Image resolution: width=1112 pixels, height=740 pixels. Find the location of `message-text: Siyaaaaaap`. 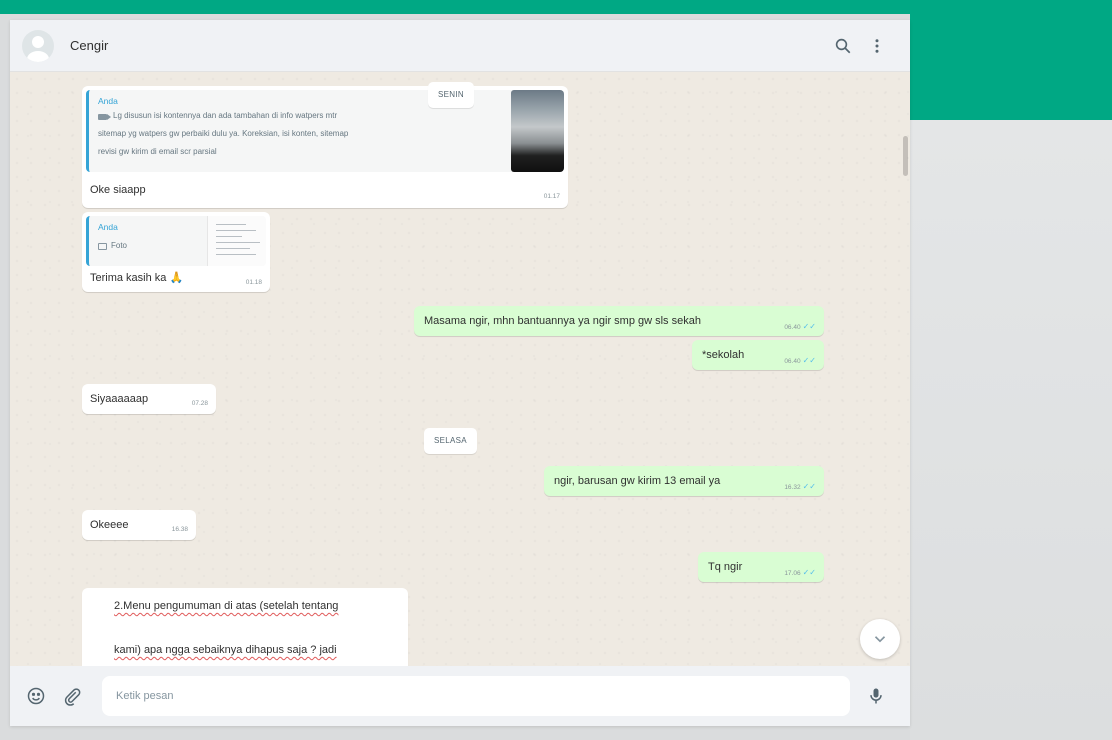

message-text: Siyaaaaaap is located at coordinates (119, 399).